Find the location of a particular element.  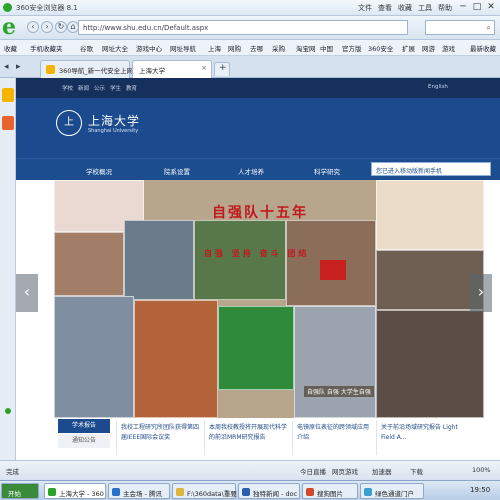

favorite-item: 网购 is located at coordinates (234, 48).